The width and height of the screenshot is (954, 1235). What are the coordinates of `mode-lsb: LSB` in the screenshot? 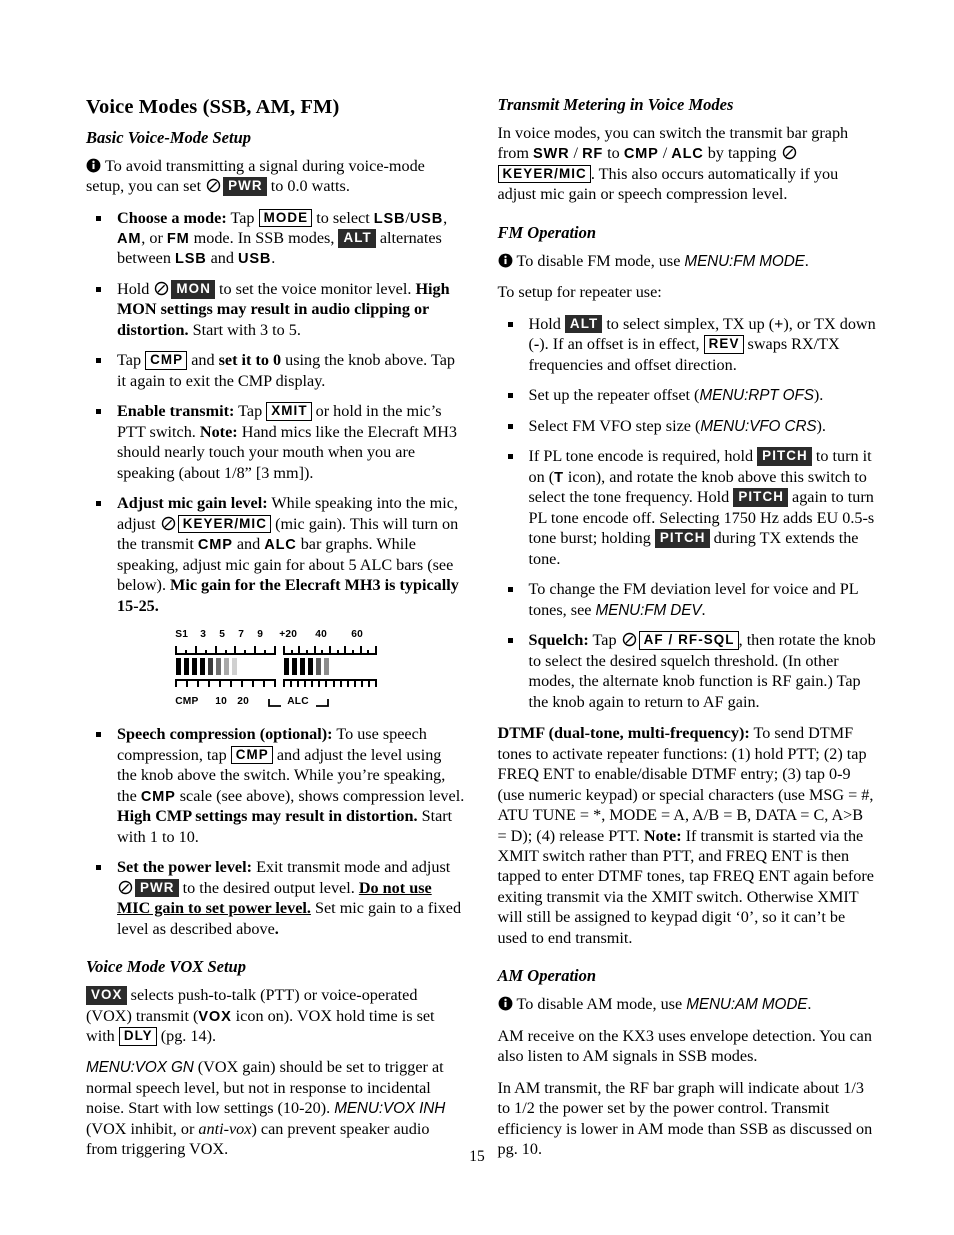 It's located at (389, 218).